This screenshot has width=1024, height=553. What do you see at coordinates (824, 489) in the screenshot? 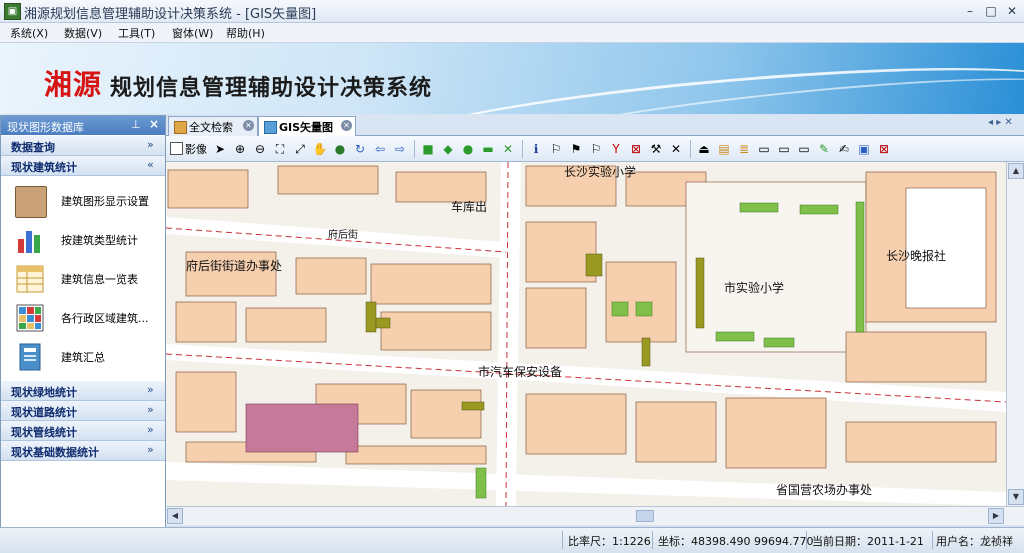
I see `map-label-farm-office: 省国营农场办事处` at bounding box center [824, 489].